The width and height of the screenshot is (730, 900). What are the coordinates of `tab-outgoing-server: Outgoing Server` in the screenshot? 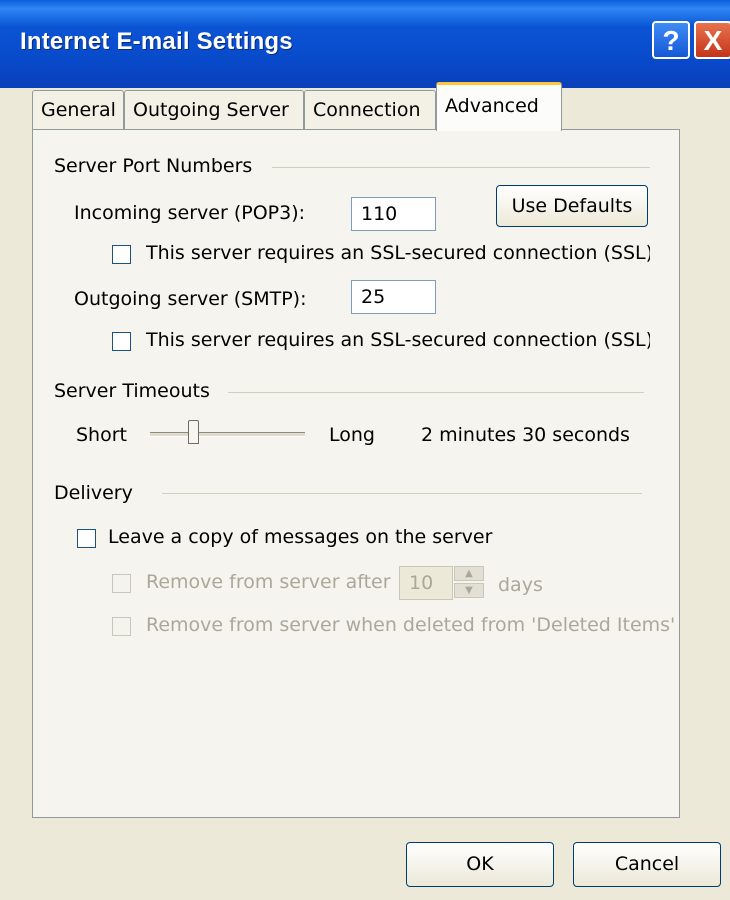 It's located at (214, 110).